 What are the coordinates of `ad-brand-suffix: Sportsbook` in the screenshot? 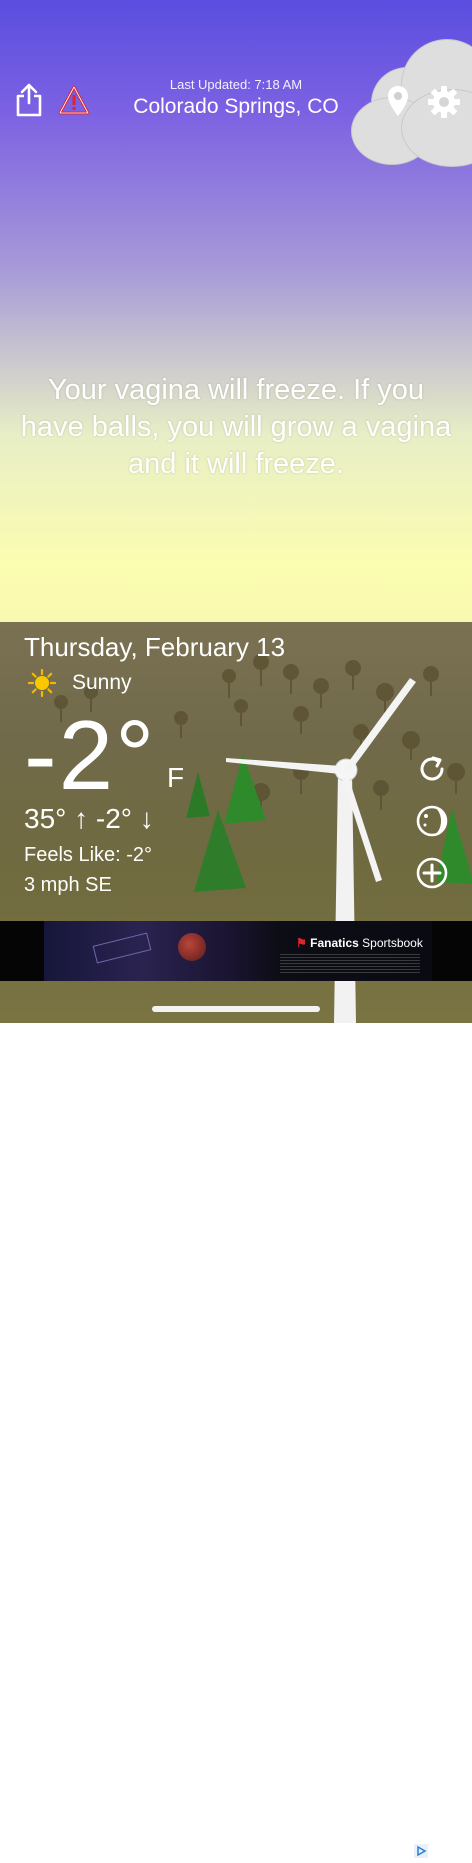 It's located at (392, 943).